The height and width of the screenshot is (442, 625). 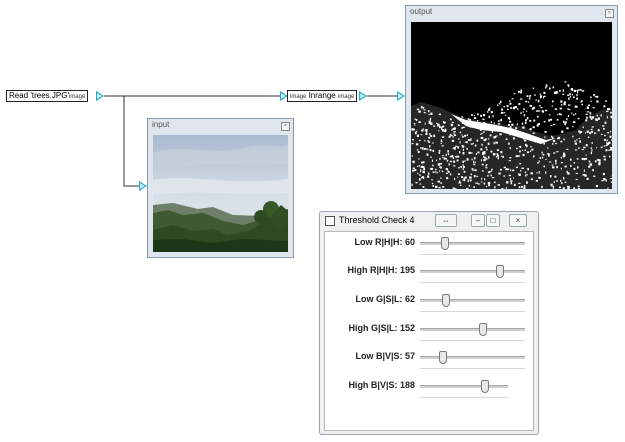 What do you see at coordinates (428, 278) in the screenshot?
I see `slider-row: High R|H|H: 195` at bounding box center [428, 278].